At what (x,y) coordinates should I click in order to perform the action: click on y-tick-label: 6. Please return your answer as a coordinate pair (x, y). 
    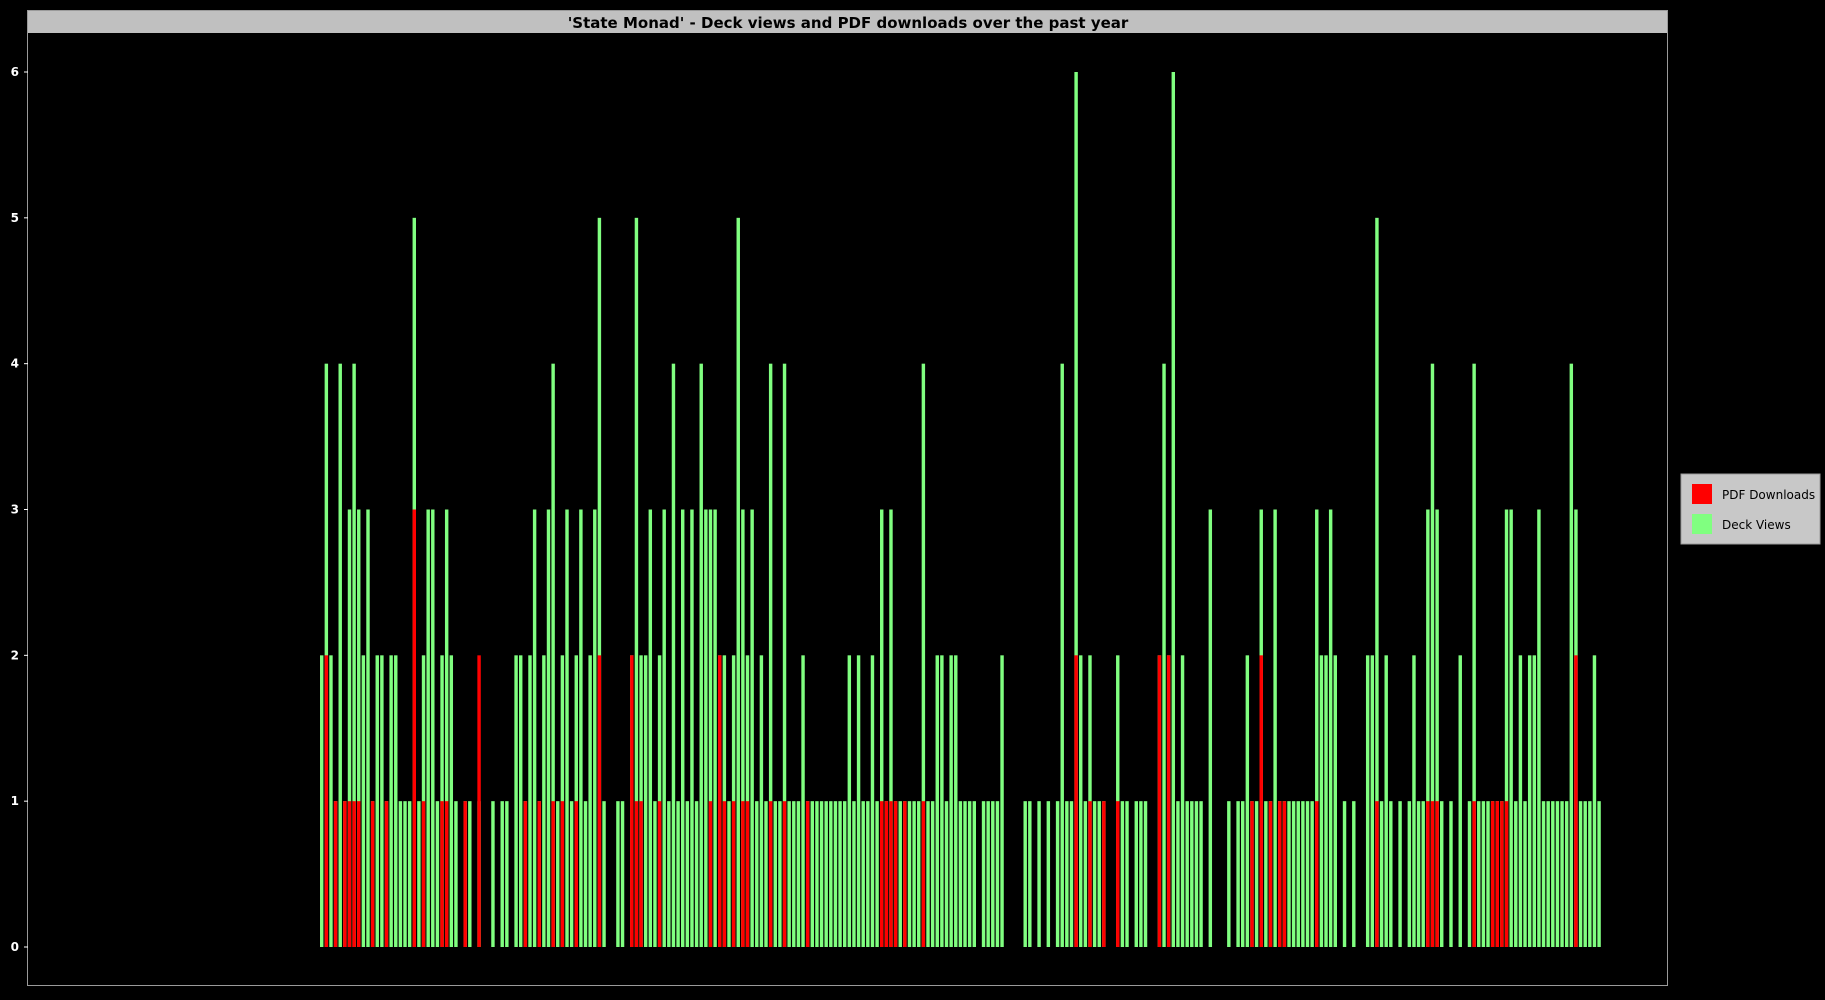
    Looking at the image, I should click on (15, 72).